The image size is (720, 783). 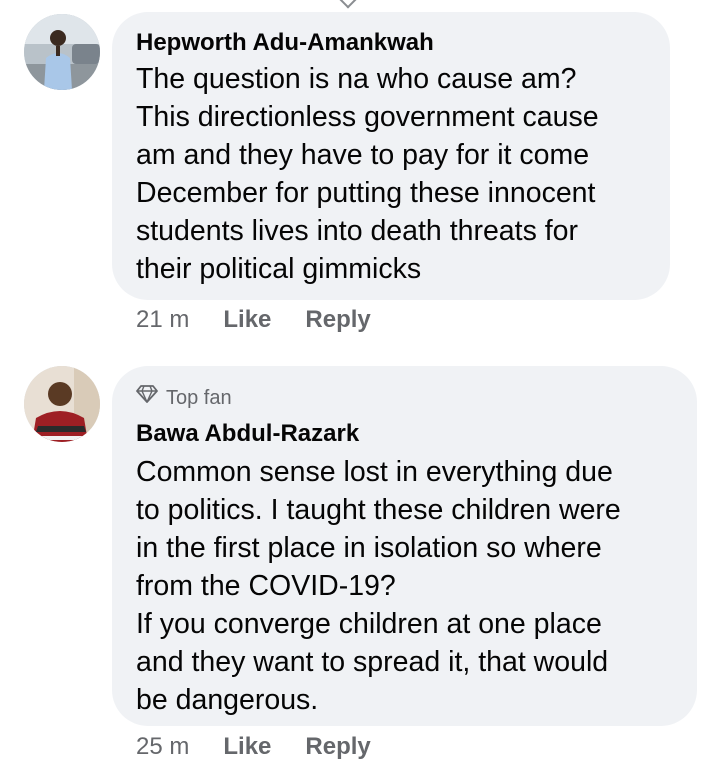 I want to click on comment-line: This directionless government cause, so click(x=367, y=117).